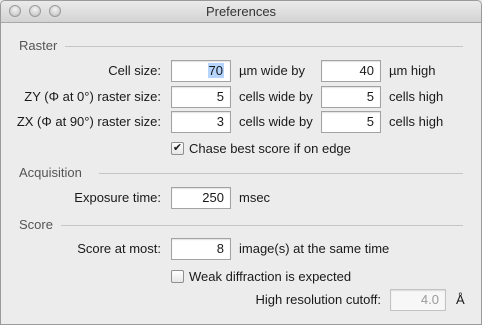  Describe the element at coordinates (88, 121) in the screenshot. I see `zx-raster-size-label: ZX (Φ at 90°) raster size:` at that location.